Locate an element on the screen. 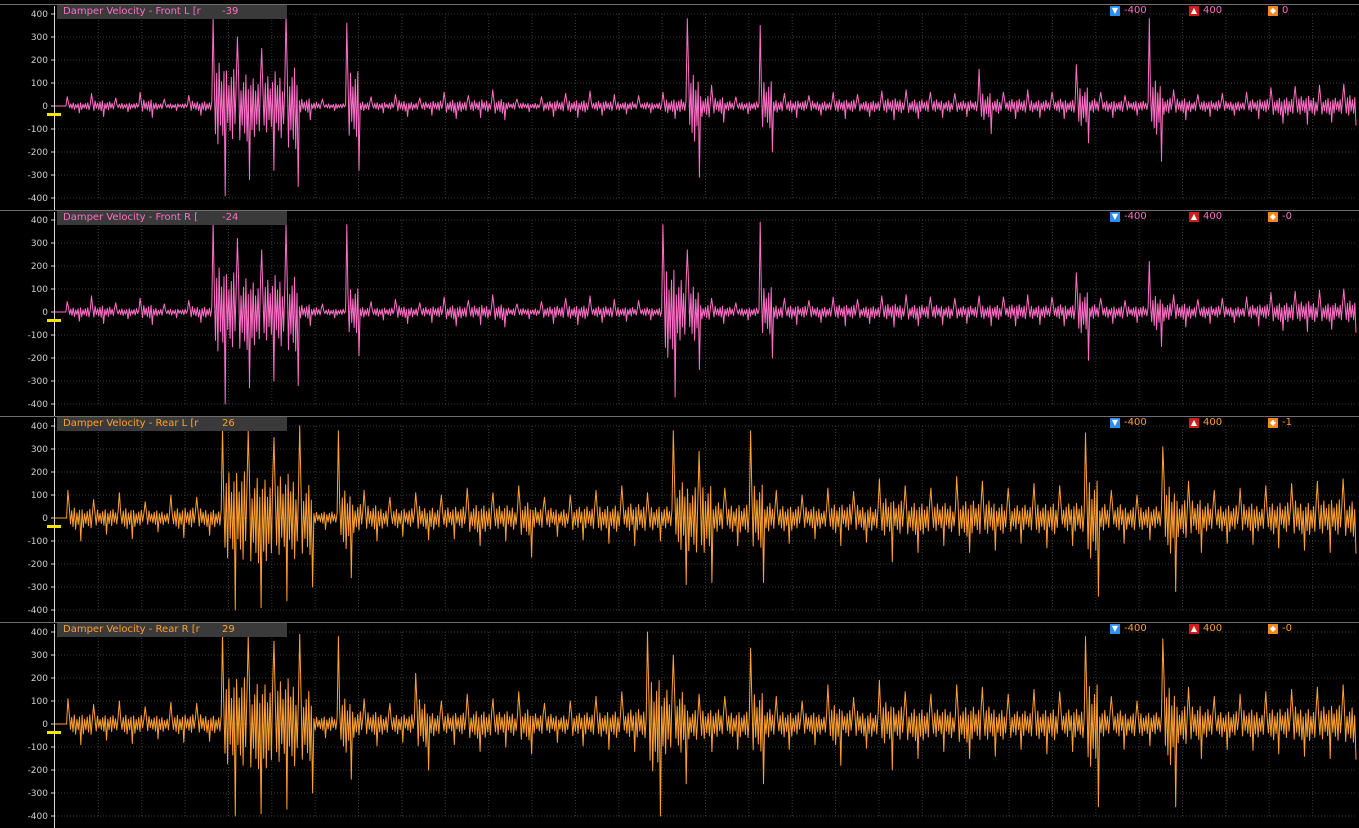 The height and width of the screenshot is (828, 1359). channel-header: Damper Velocity - Front L [r -39 is located at coordinates (172, 12).